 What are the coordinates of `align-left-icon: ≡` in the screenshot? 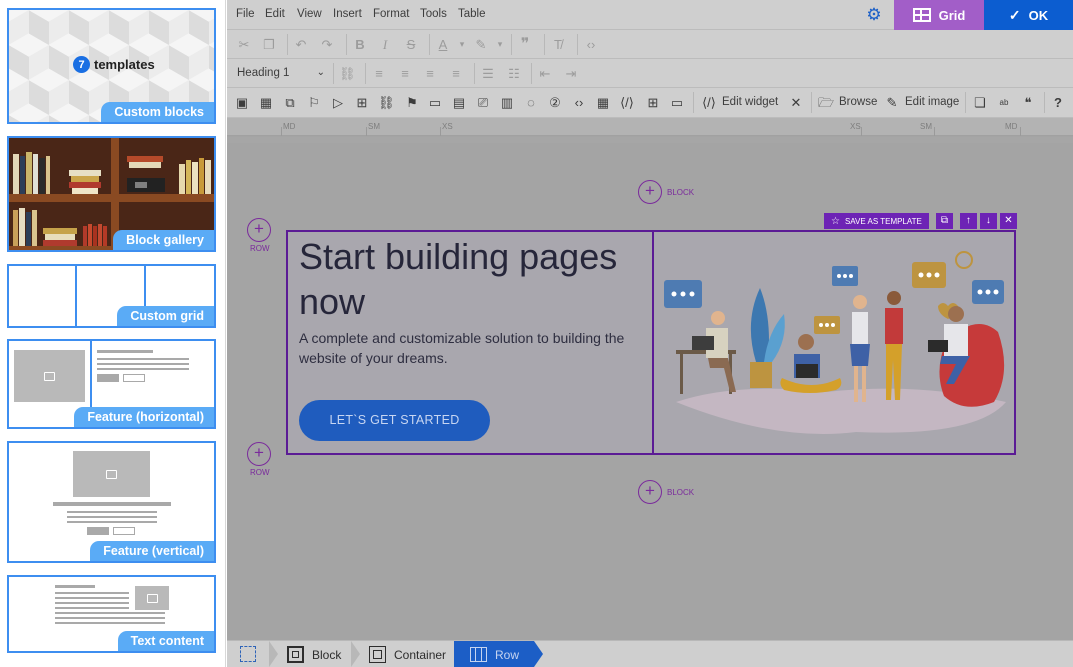 It's located at (379, 73).